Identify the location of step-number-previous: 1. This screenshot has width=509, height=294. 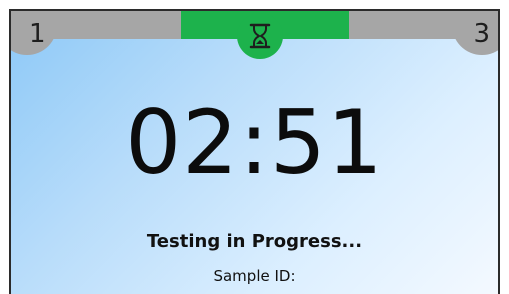
(37, 34).